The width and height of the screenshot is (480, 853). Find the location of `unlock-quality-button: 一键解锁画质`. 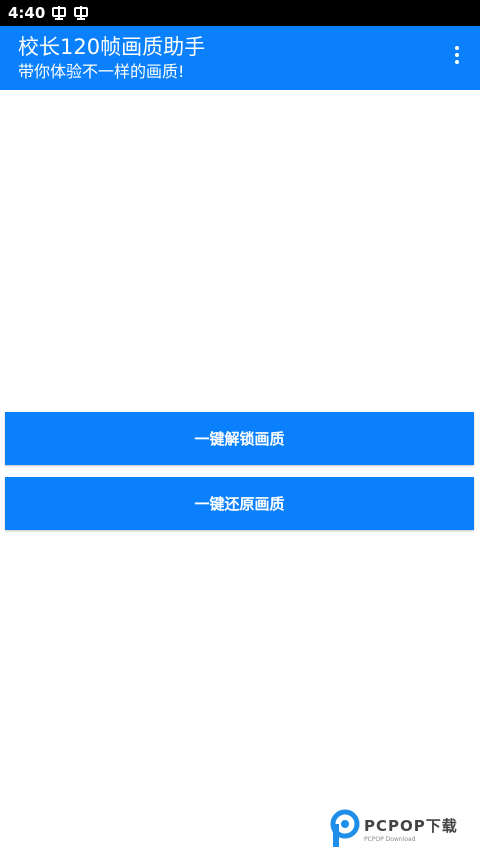

unlock-quality-button: 一键解锁画质 is located at coordinates (239, 438).